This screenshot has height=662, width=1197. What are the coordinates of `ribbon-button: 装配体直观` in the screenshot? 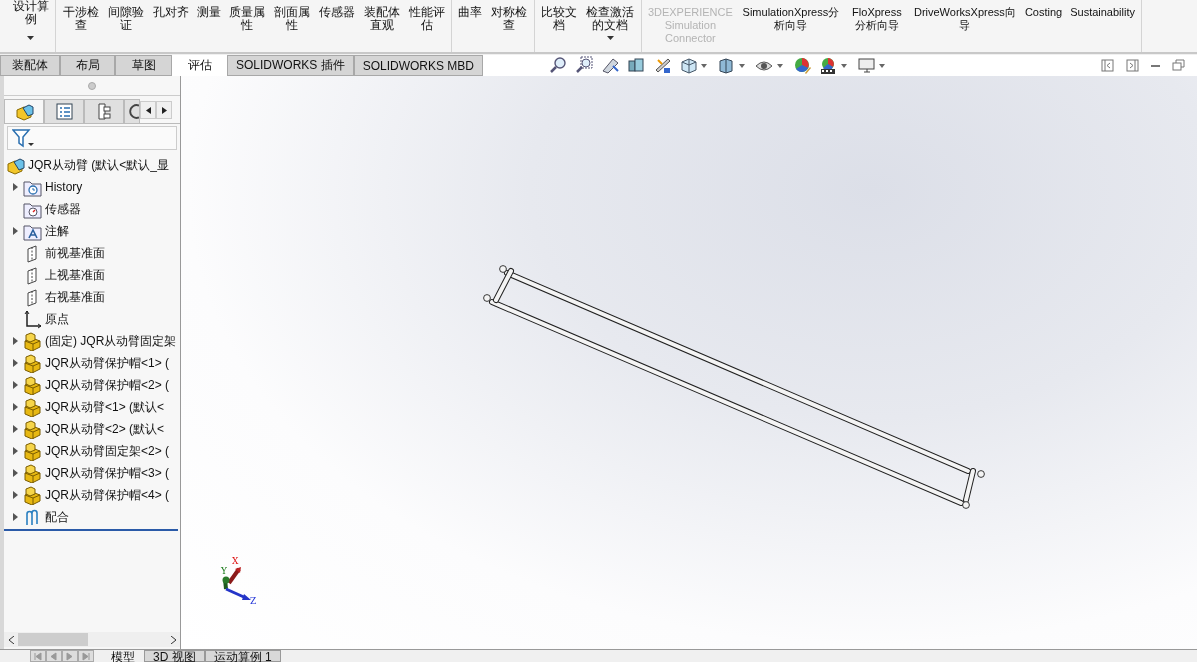 It's located at (381, 16).